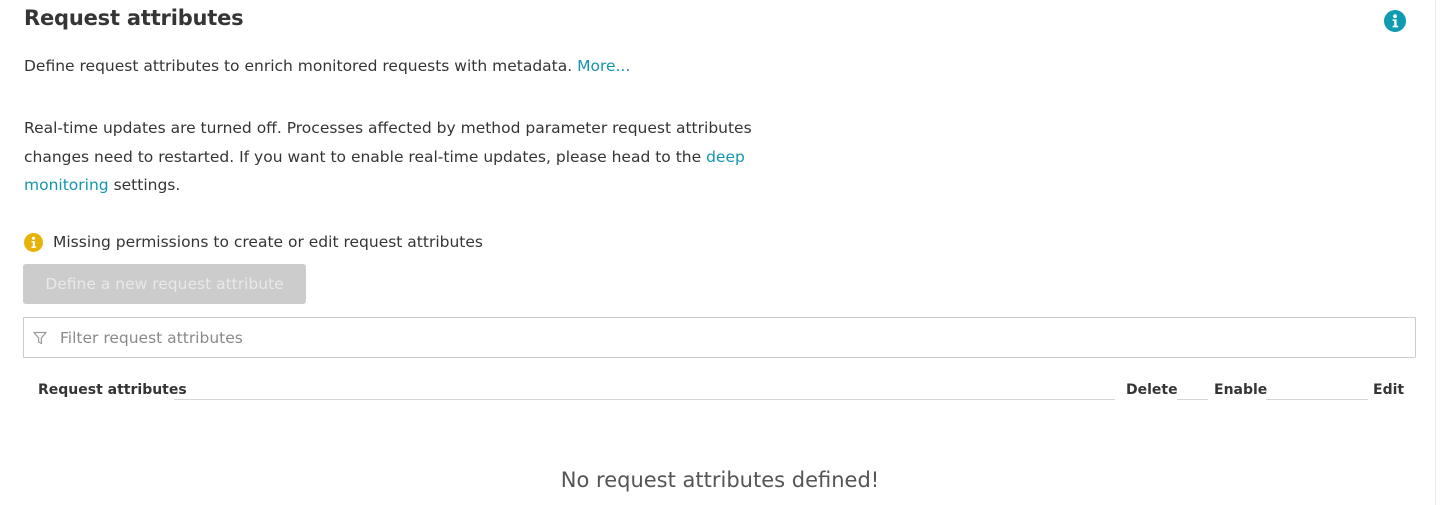 The height and width of the screenshot is (505, 1442). I want to click on filter-input, so click(710, 337).